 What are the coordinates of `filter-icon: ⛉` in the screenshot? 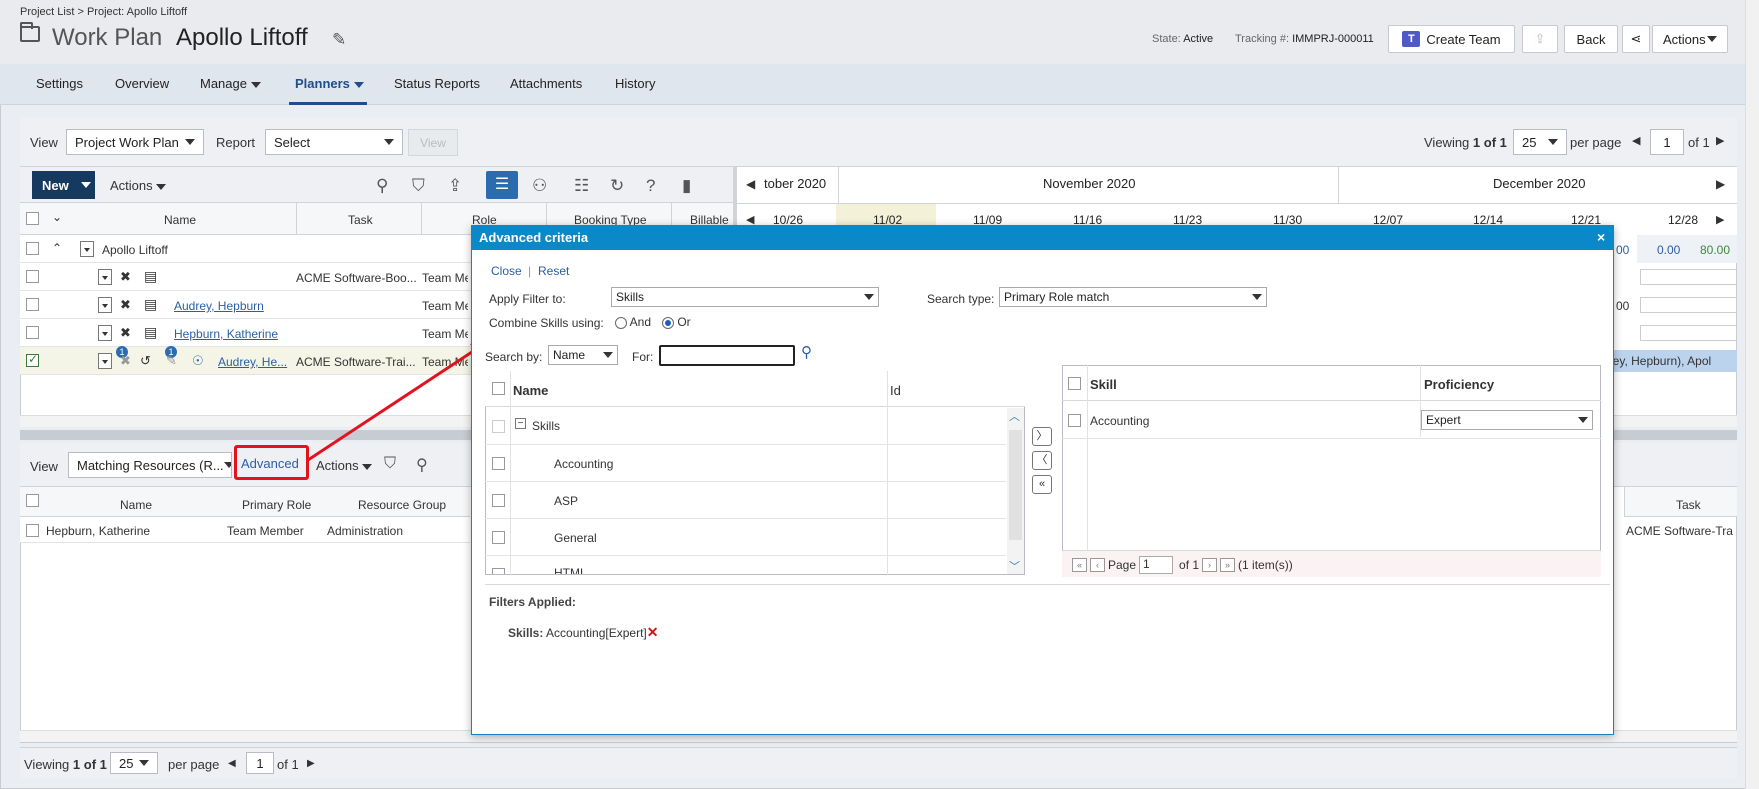 It's located at (418, 186).